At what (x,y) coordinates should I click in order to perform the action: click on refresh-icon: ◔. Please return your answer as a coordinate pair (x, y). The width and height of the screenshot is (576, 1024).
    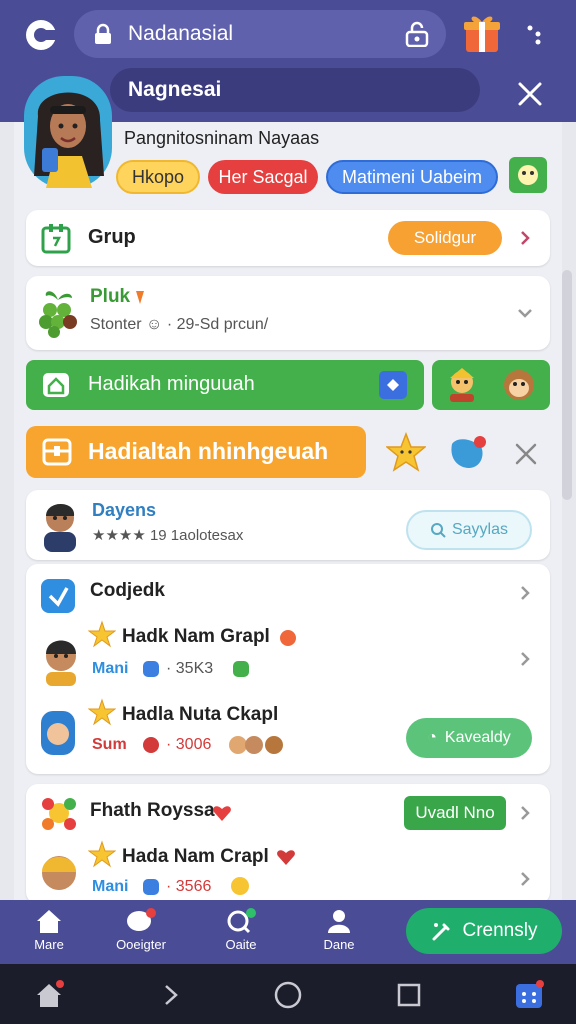
    Looking at the image, I should click on (432, 737).